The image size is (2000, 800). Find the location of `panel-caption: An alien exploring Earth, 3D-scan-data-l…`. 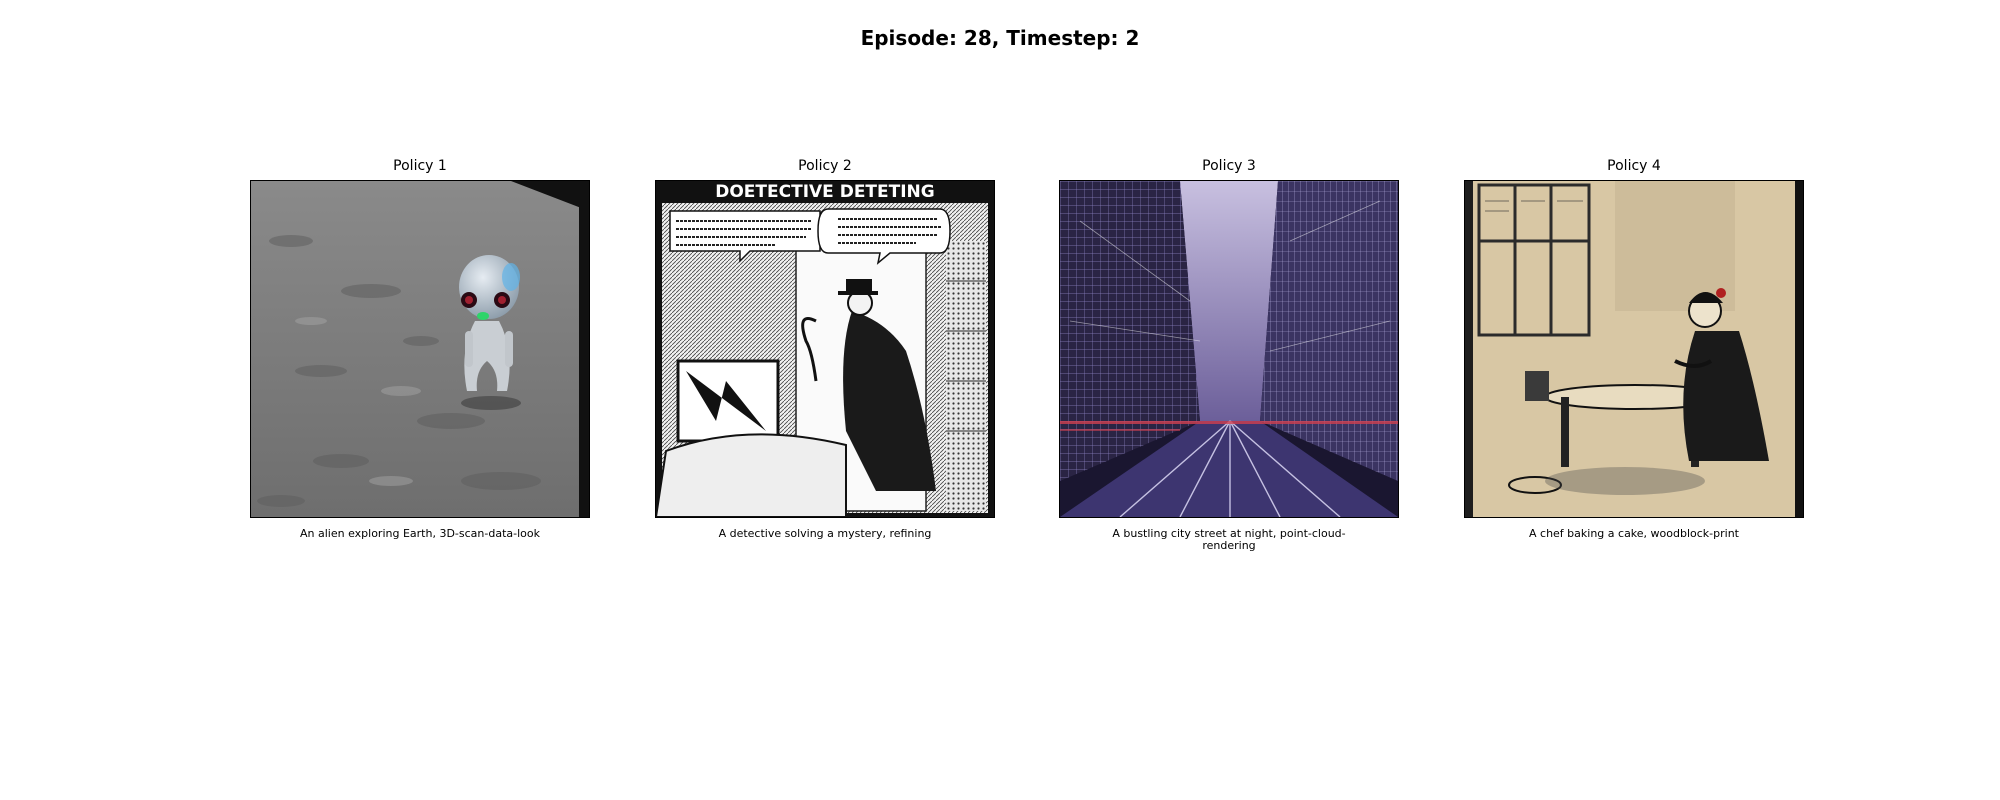

panel-caption: An alien exploring Earth, 3D-scan-data-l… is located at coordinates (420, 533).